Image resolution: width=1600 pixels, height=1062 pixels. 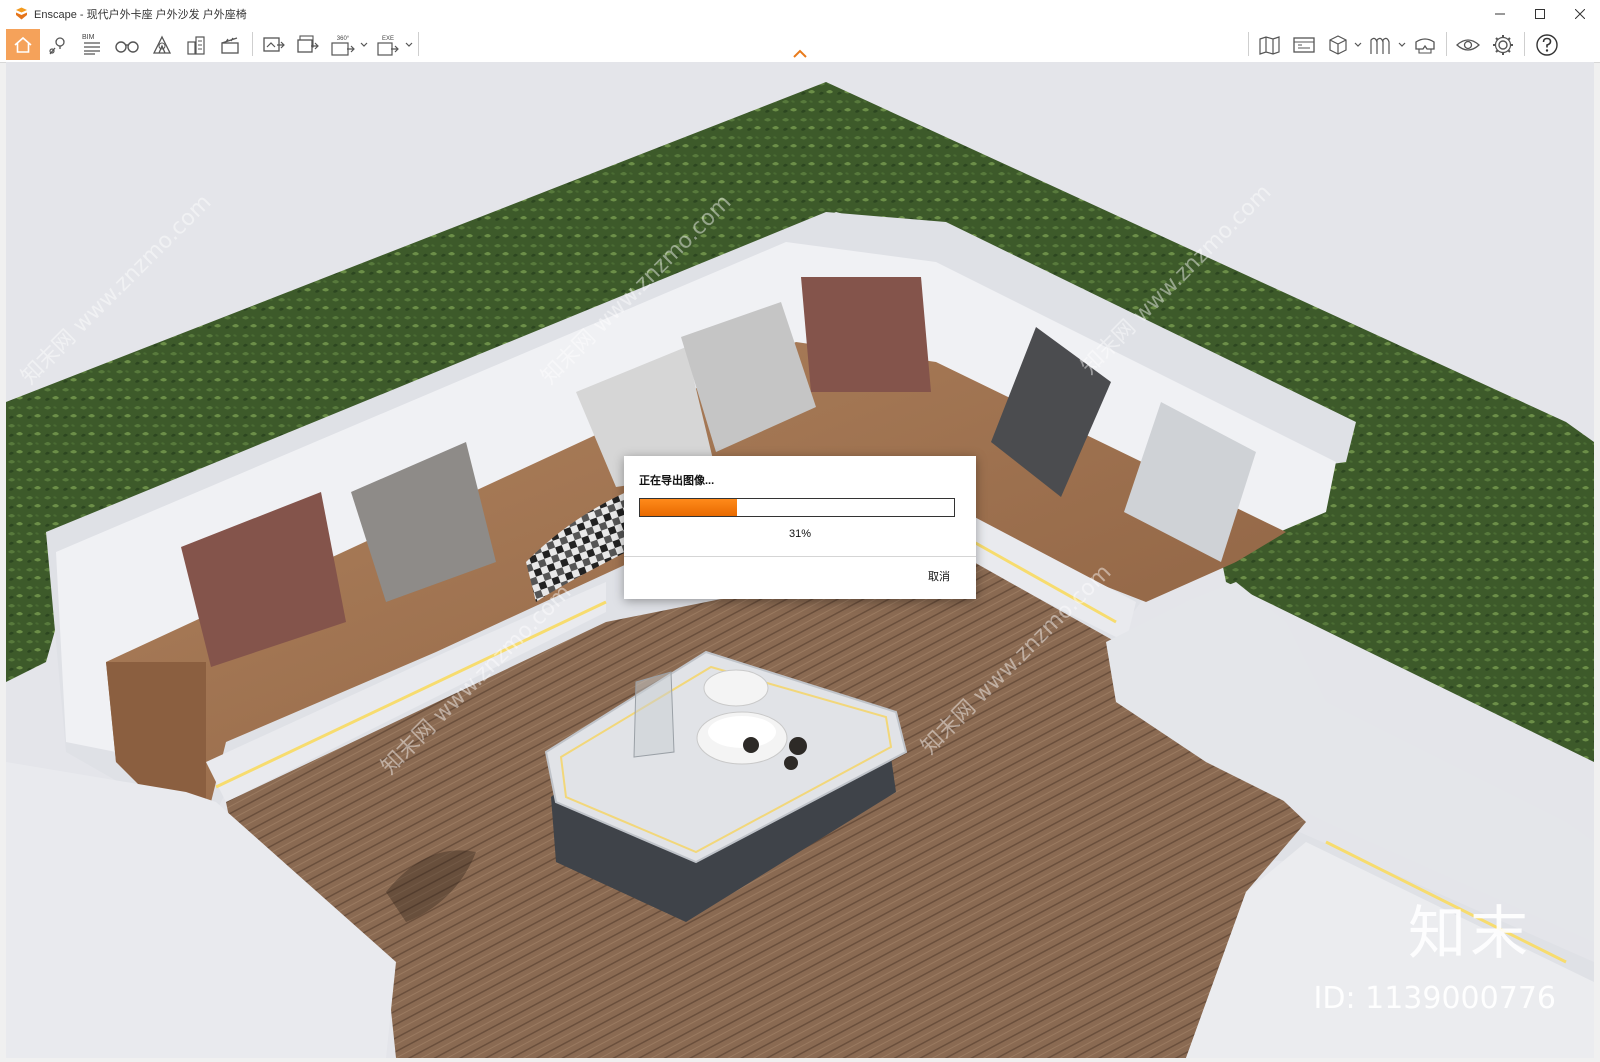 I want to click on settings-gear-icon, so click(x=1503, y=44).